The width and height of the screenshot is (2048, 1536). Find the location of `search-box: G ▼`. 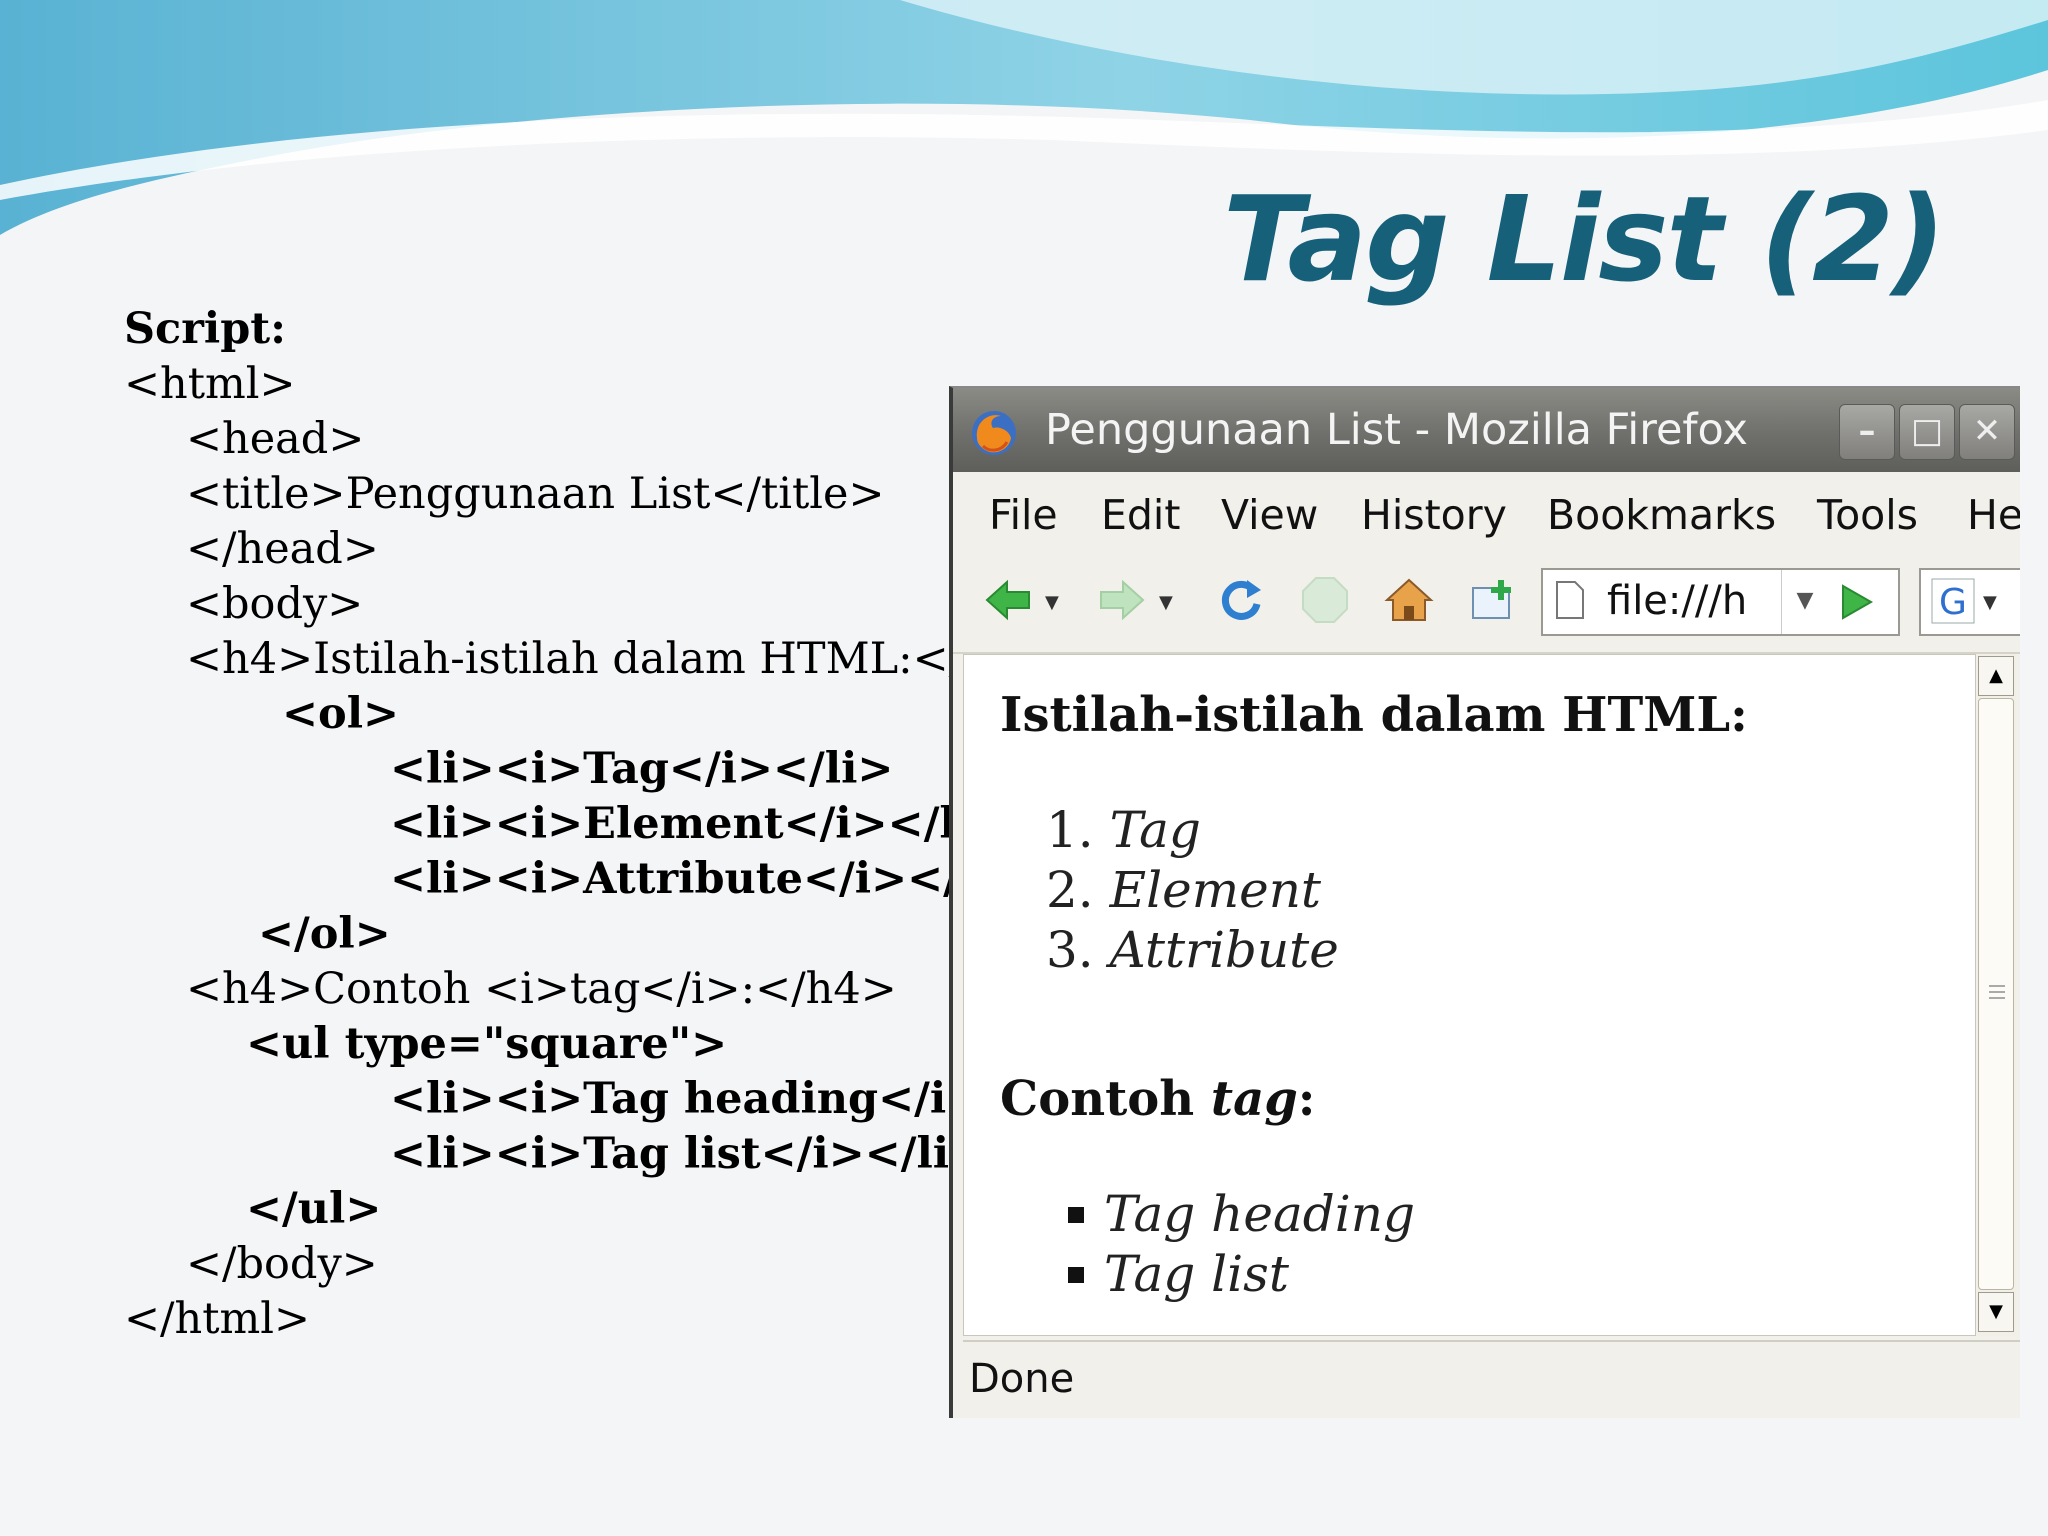

search-box: G ▼ is located at coordinates (1969, 602).